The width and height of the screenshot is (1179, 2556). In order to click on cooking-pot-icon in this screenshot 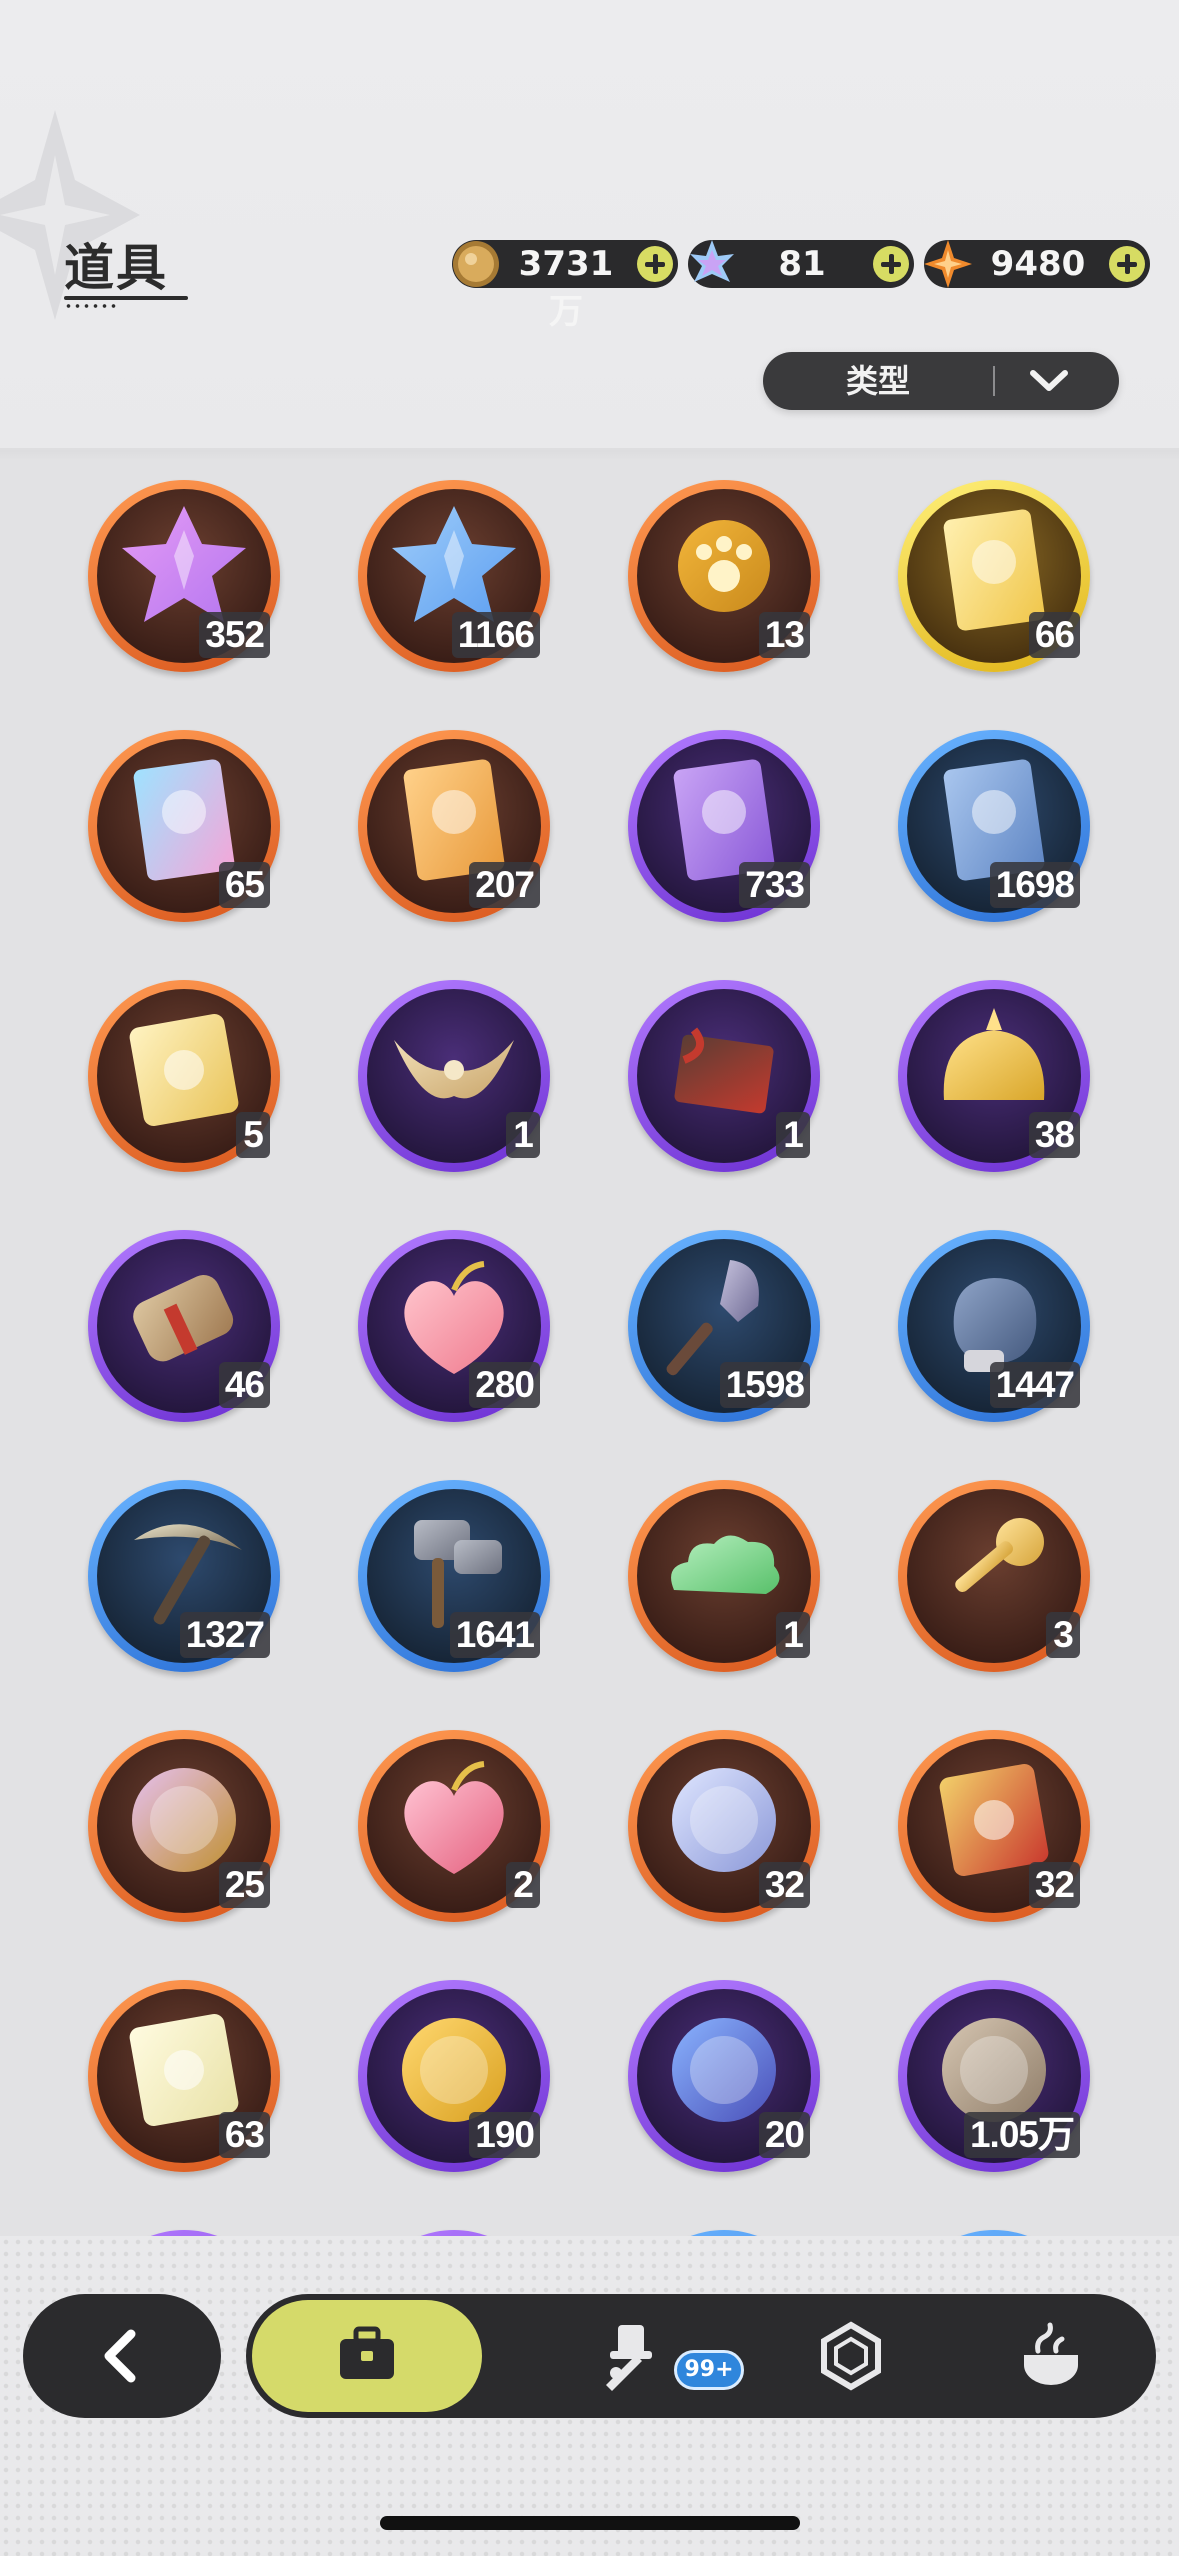, I will do `click(1051, 2353)`.